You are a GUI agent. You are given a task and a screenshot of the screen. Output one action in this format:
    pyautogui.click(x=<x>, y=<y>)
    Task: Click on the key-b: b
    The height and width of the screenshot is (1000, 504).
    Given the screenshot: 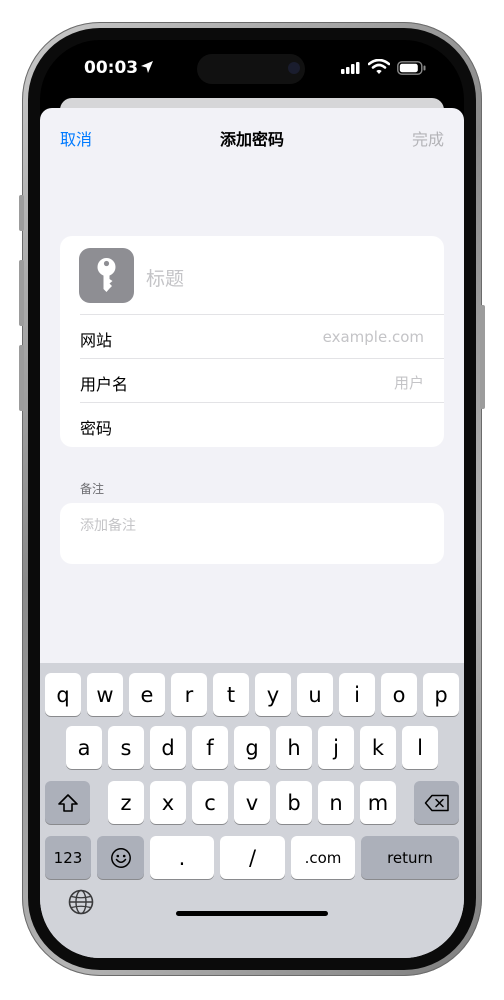 What is the action you would take?
    pyautogui.click(x=294, y=802)
    